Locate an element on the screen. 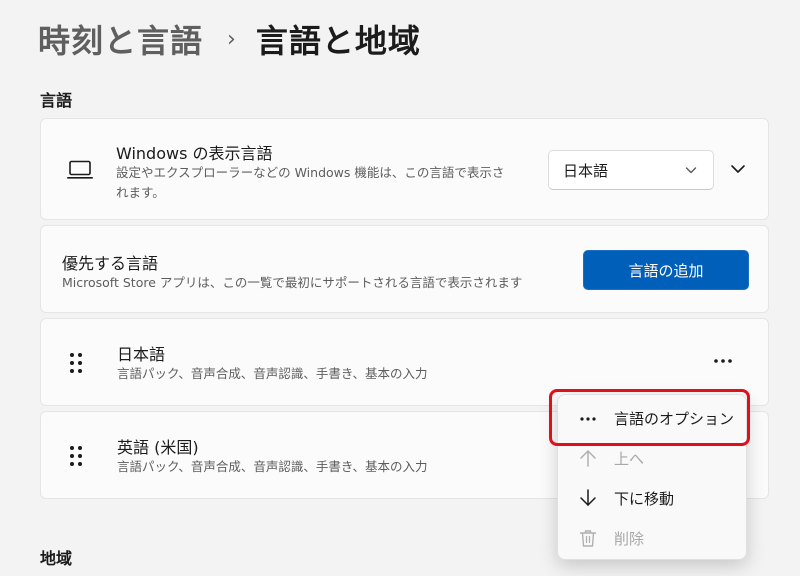 This screenshot has height=576, width=800. arrow-down-icon is located at coordinates (588, 497).